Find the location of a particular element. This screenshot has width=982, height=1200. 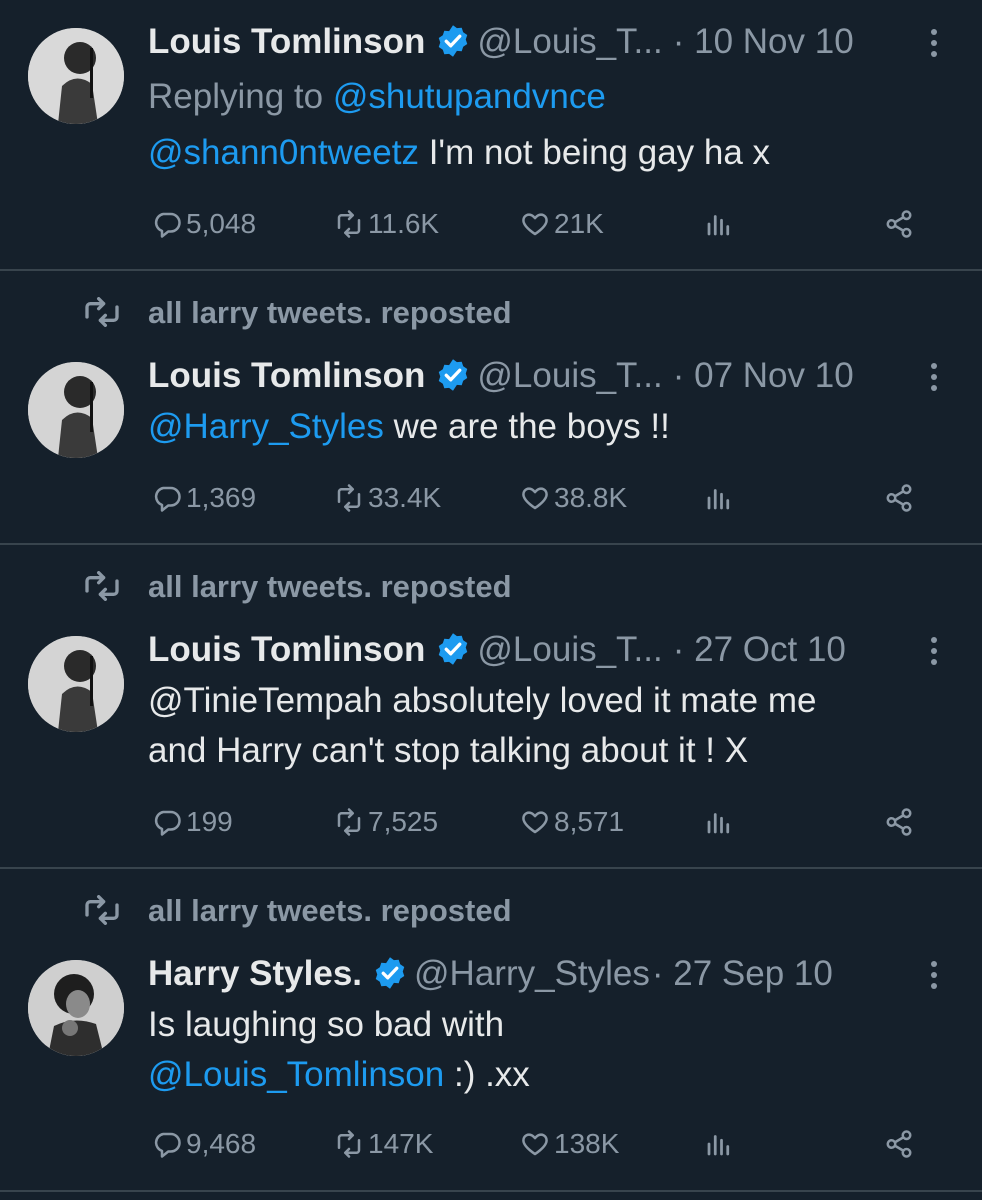

tweet-body-line1: Is laughing so bad with is located at coordinates (326, 1024).